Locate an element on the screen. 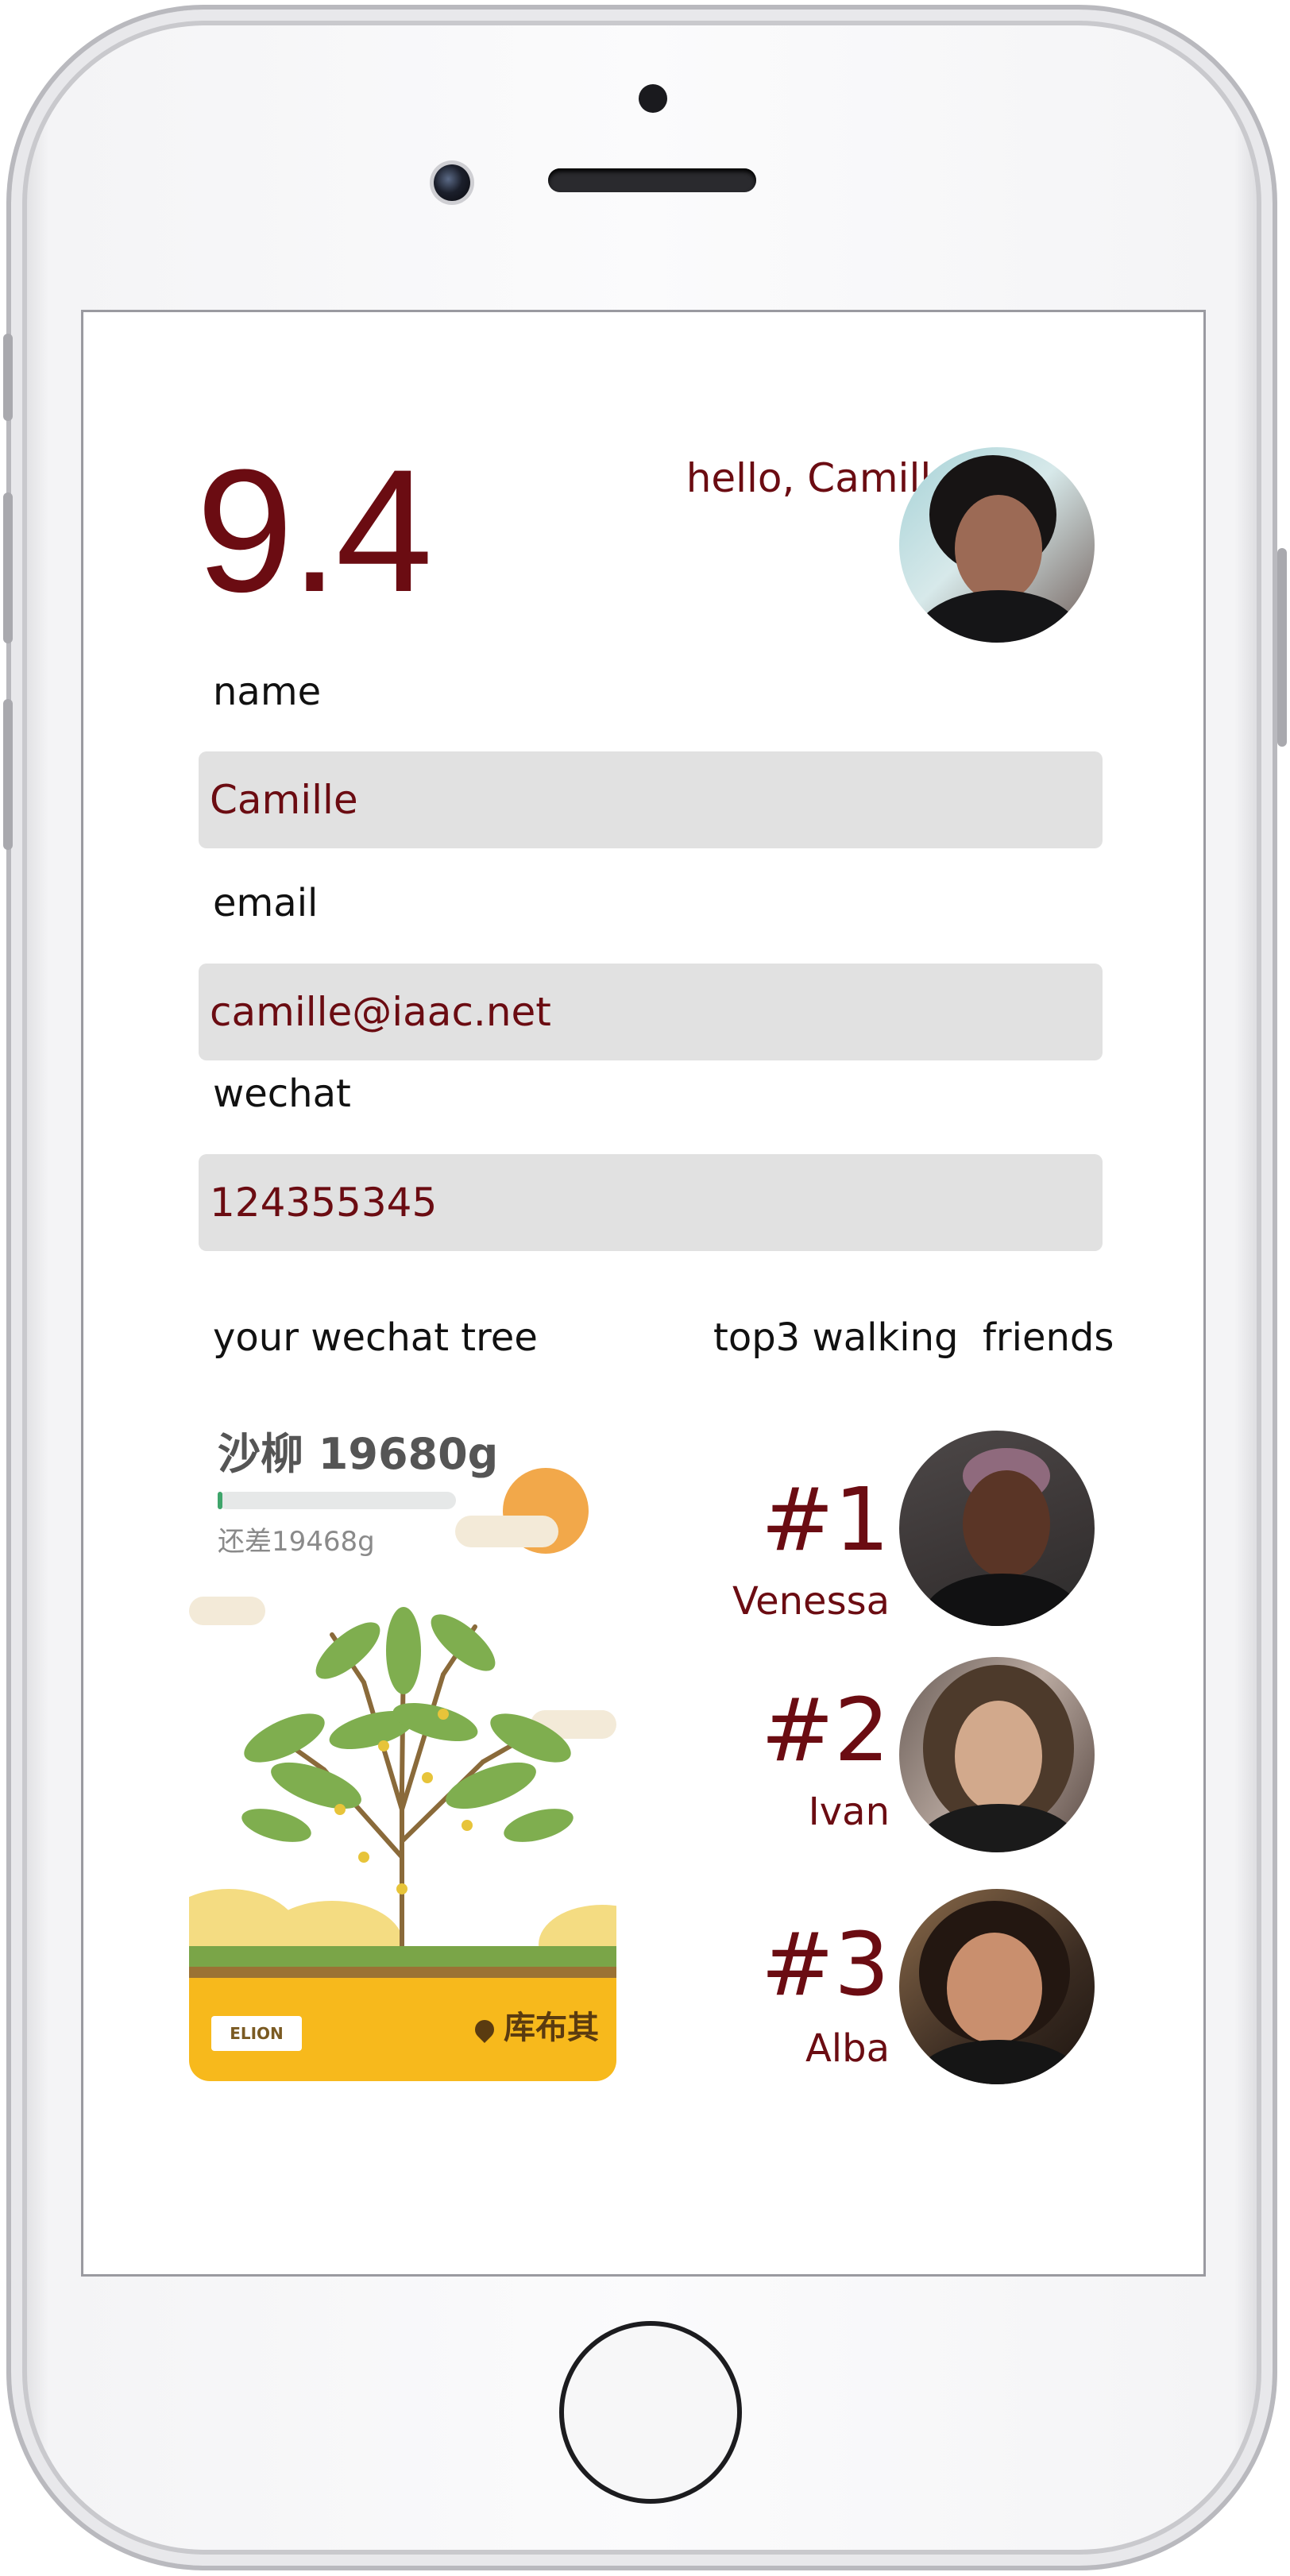 This screenshot has height=2576, width=1290. ground-soil is located at coordinates (402, 1972).